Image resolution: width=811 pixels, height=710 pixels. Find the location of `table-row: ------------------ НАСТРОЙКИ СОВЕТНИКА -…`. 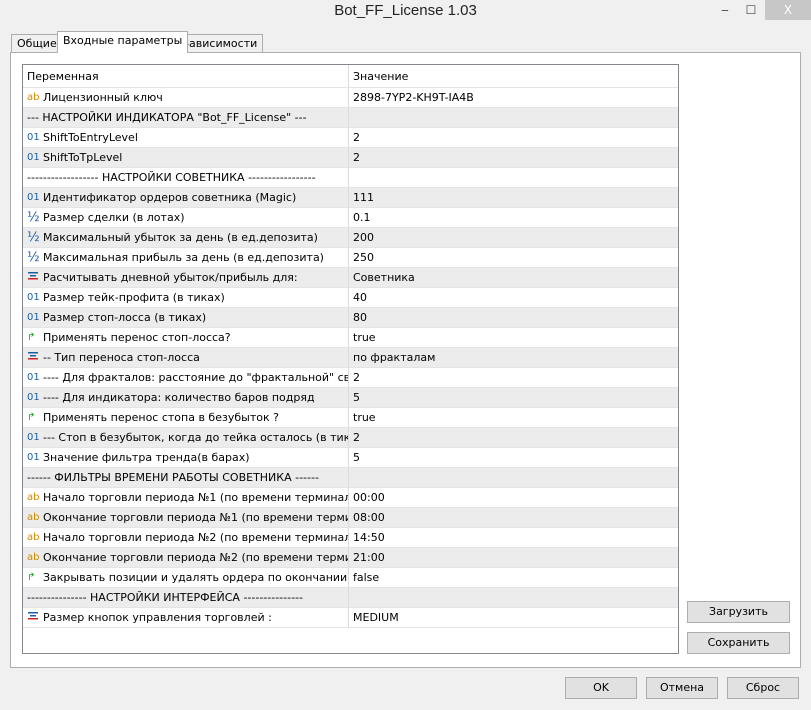

table-row: ------------------ НАСТРОЙКИ СОВЕТНИКА -… is located at coordinates (350, 178).